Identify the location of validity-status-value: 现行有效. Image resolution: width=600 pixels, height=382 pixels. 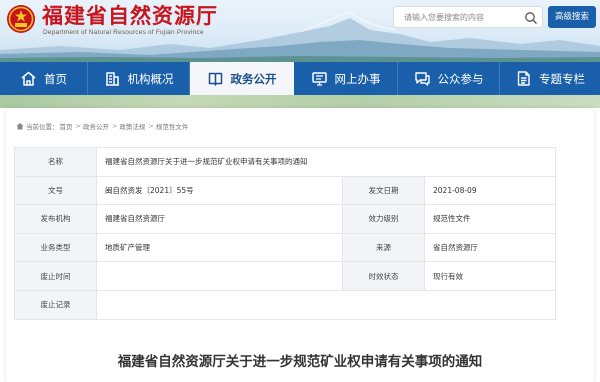
(490, 276).